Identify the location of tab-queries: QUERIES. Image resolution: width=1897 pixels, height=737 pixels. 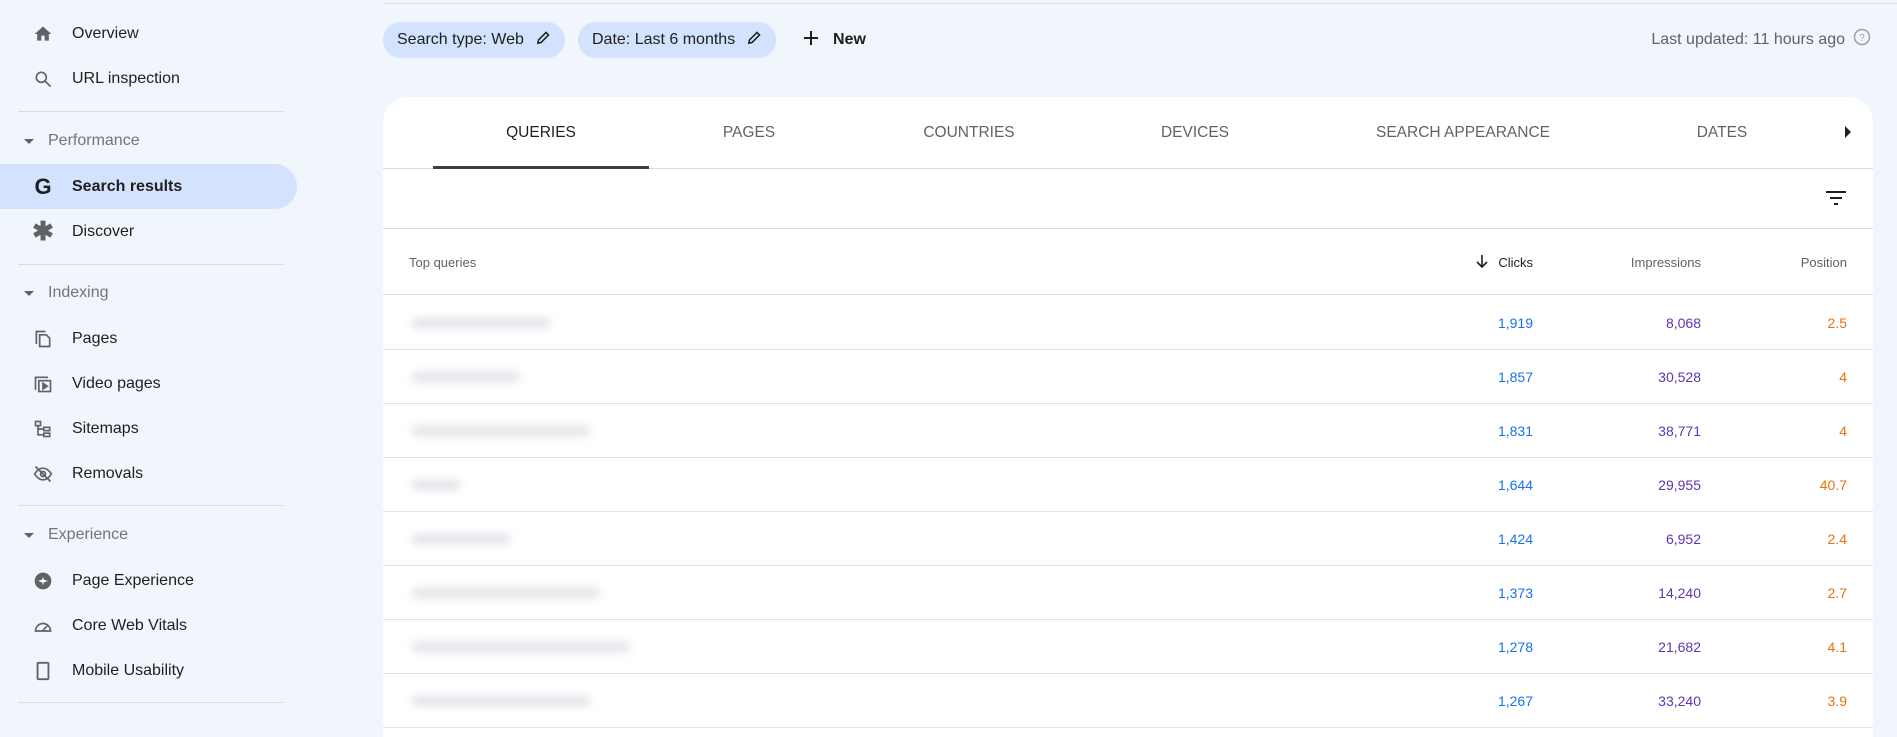
(541, 133).